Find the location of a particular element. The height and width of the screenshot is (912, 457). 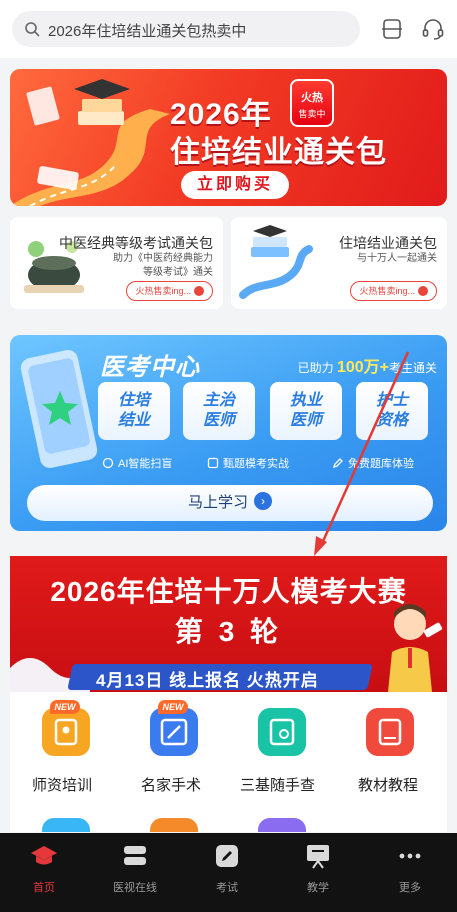

graduation-cap-icon is located at coordinates (44, 855).